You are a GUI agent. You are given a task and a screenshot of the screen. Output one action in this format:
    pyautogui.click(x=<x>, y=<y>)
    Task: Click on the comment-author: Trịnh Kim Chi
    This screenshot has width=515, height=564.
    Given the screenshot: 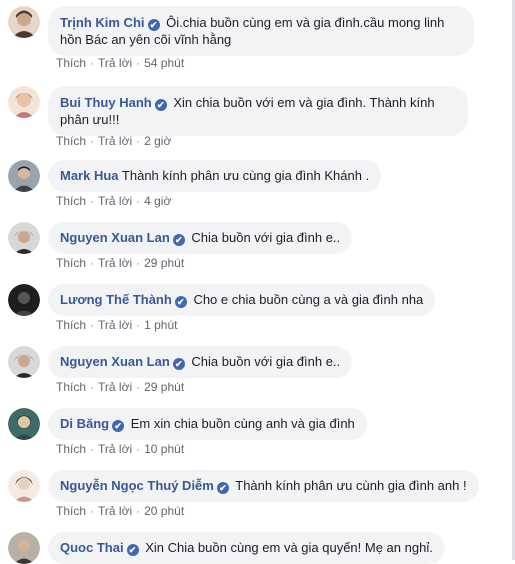 What is the action you would take?
    pyautogui.click(x=102, y=22)
    